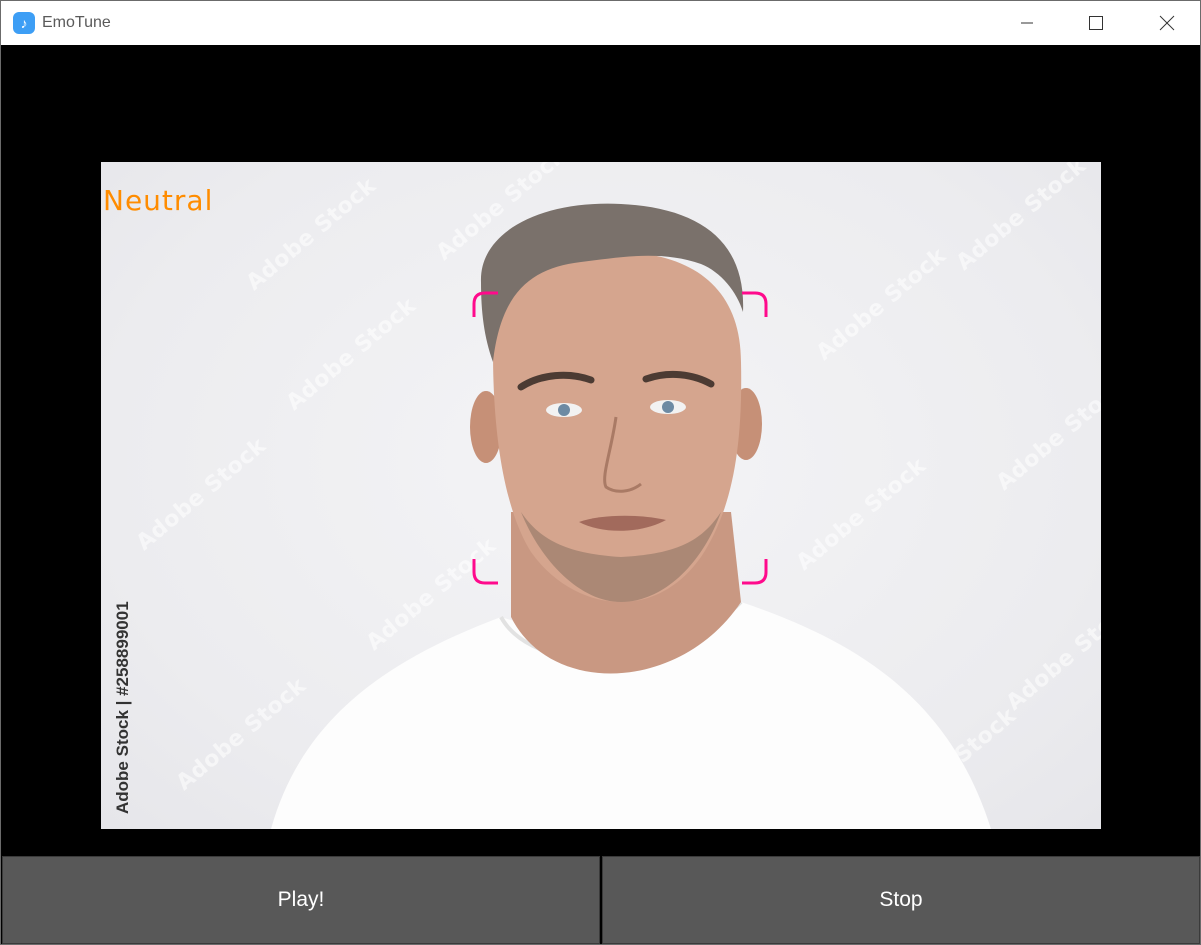 Image resolution: width=1201 pixels, height=945 pixels. What do you see at coordinates (600, 23) in the screenshot?
I see `title-bar: ♪ EmoTune` at bounding box center [600, 23].